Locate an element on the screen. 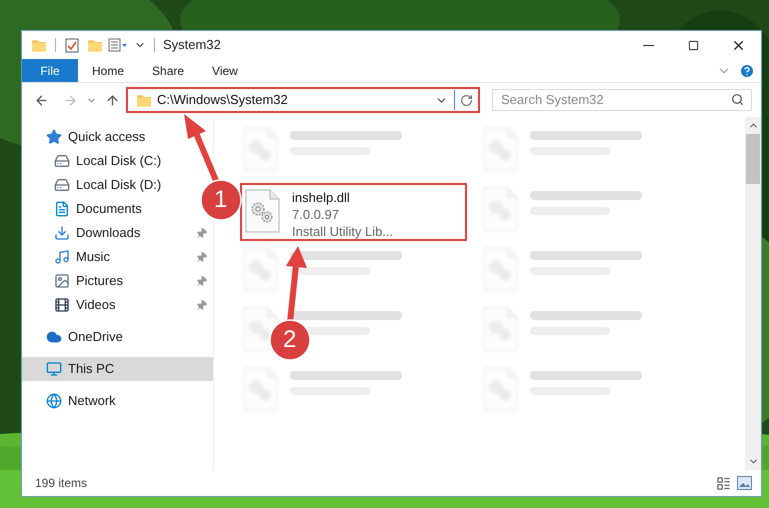 The height and width of the screenshot is (508, 769). sidebar-item-label: Videos is located at coordinates (96, 305).